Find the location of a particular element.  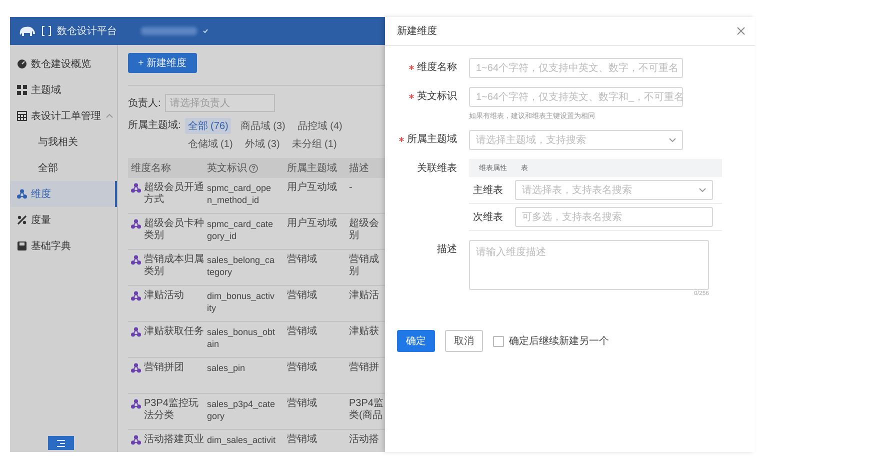

confirm-button: 确定 is located at coordinates (416, 341).